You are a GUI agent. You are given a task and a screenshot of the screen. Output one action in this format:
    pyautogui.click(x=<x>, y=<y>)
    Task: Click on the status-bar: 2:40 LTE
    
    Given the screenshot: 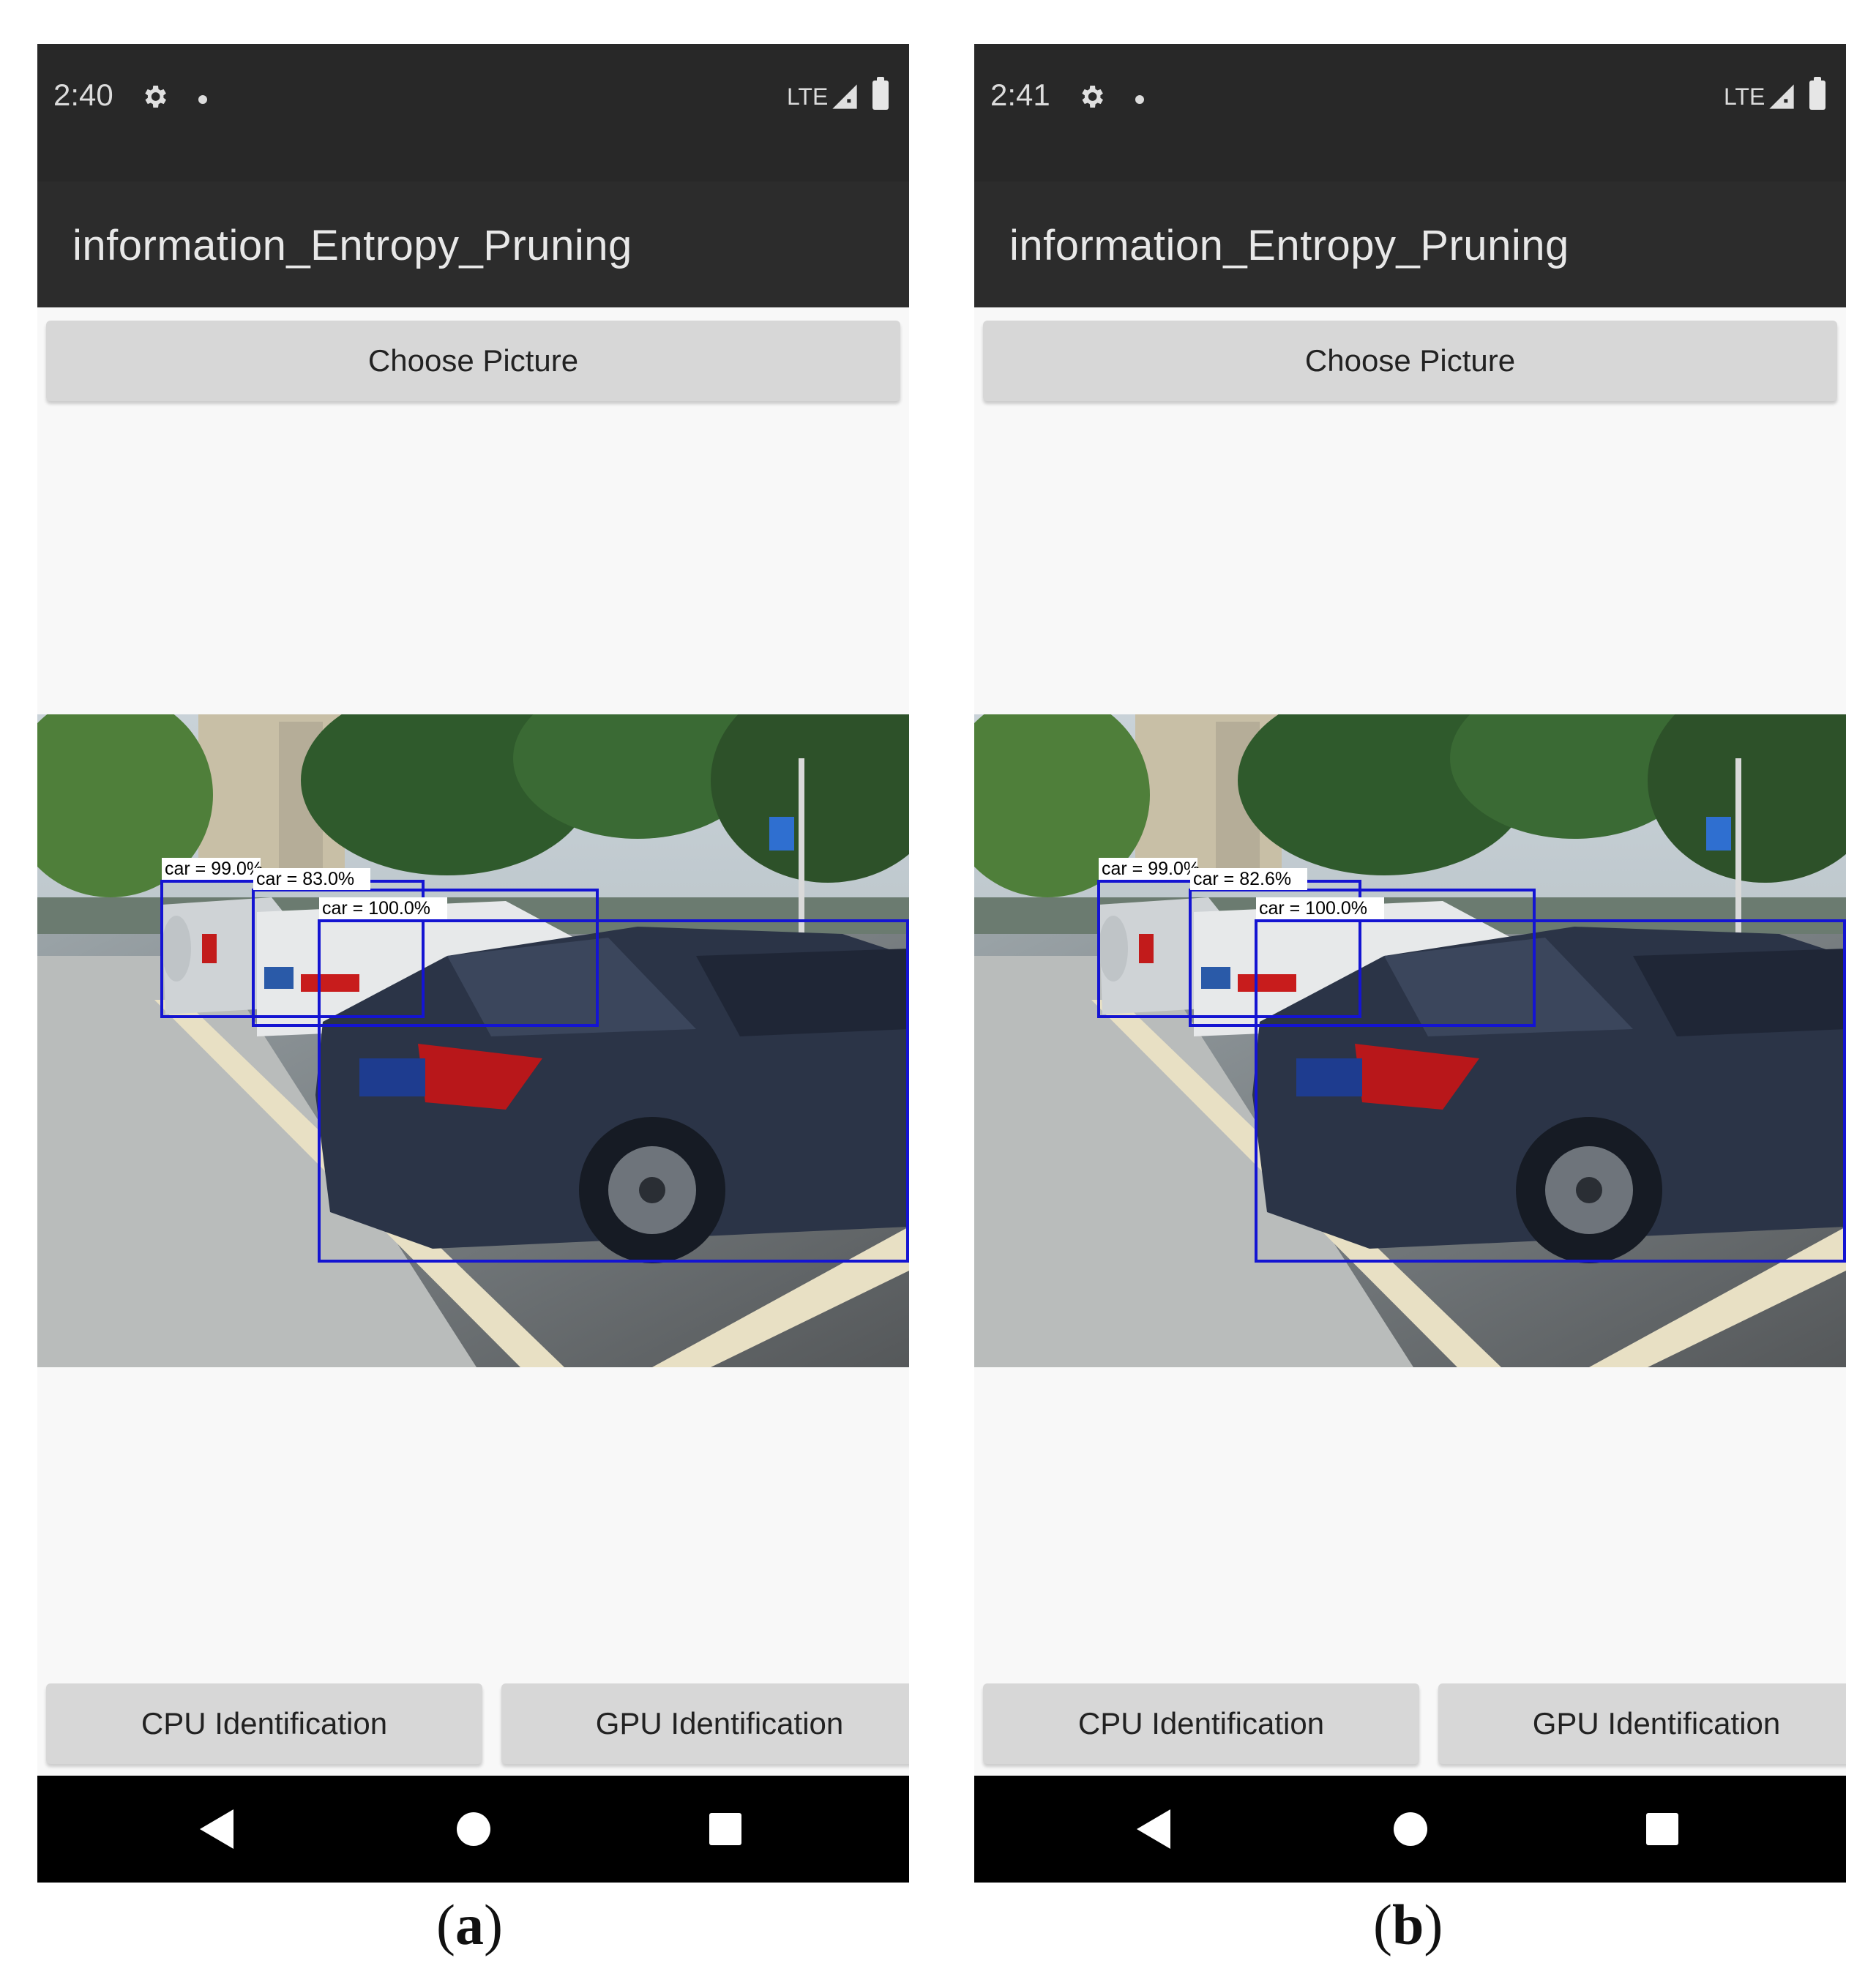 What is the action you would take?
    pyautogui.click(x=473, y=113)
    